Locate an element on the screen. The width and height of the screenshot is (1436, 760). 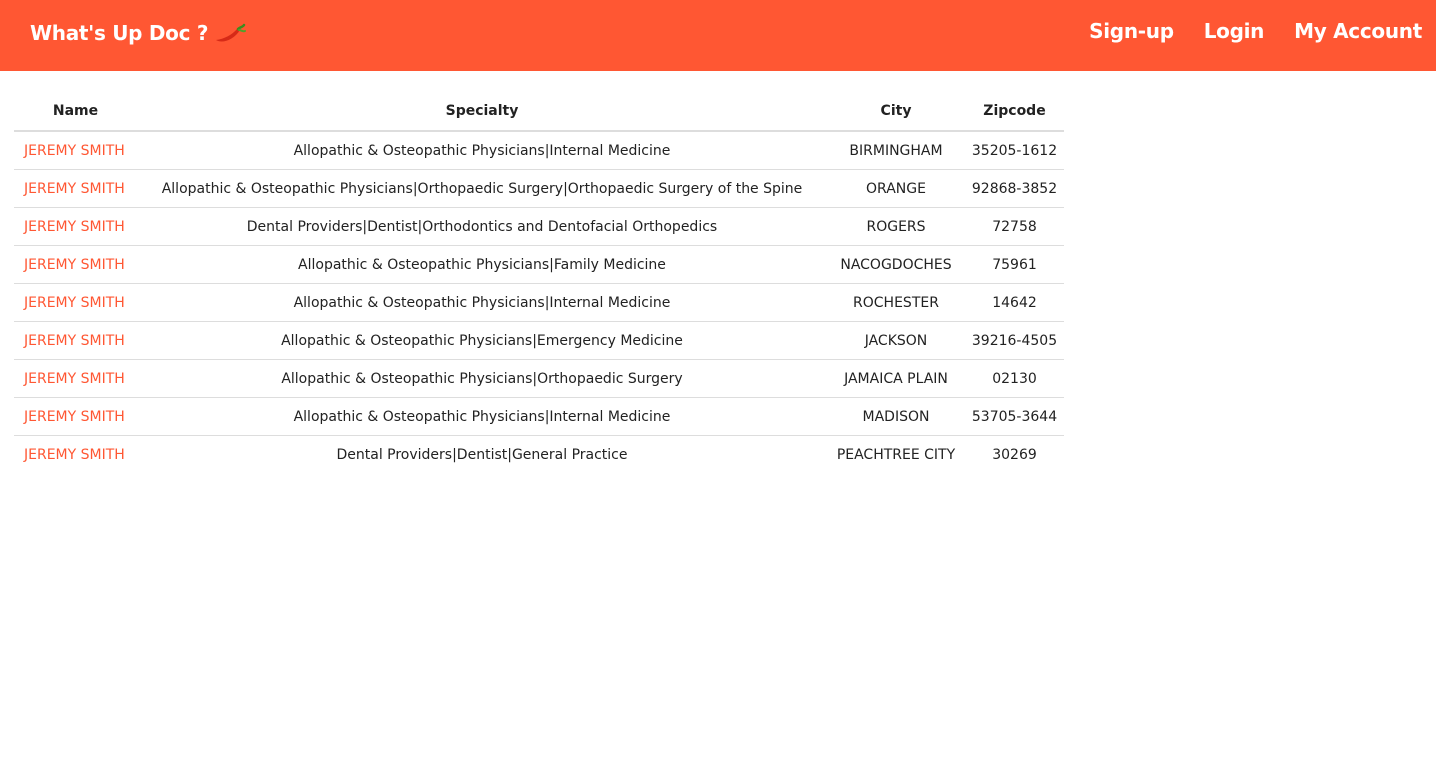
zipcode-cell: 72758 is located at coordinates (1014, 226).